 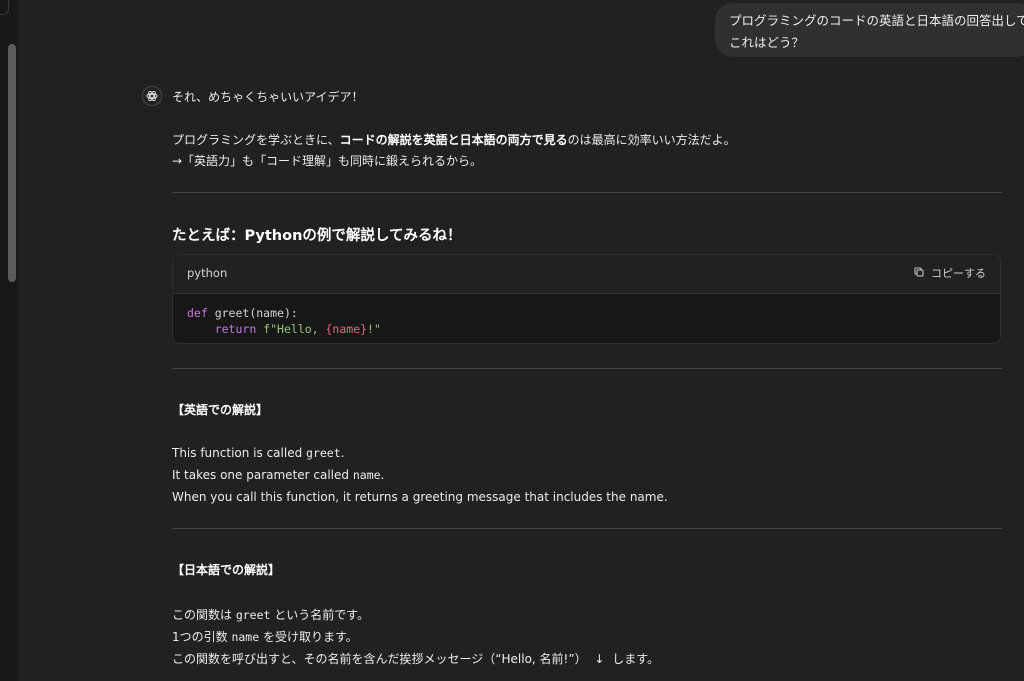 What do you see at coordinates (152, 96) in the screenshot?
I see `openai-logo-icon` at bounding box center [152, 96].